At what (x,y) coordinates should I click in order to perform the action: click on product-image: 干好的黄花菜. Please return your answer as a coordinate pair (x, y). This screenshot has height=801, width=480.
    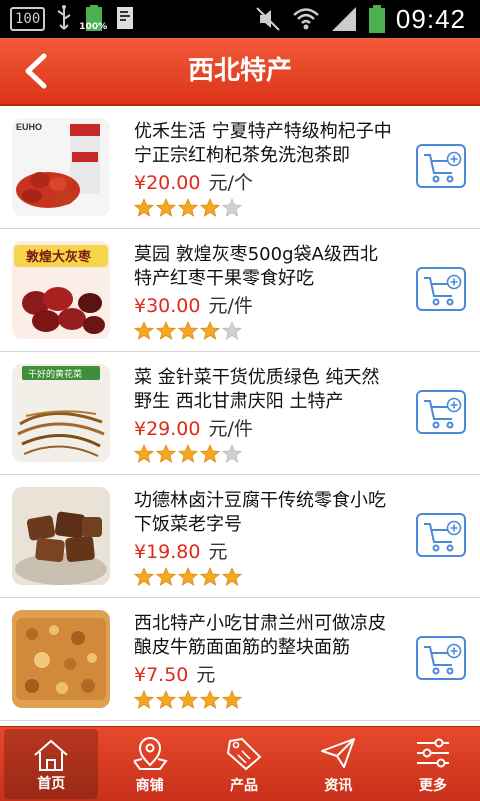
    Looking at the image, I should click on (61, 413).